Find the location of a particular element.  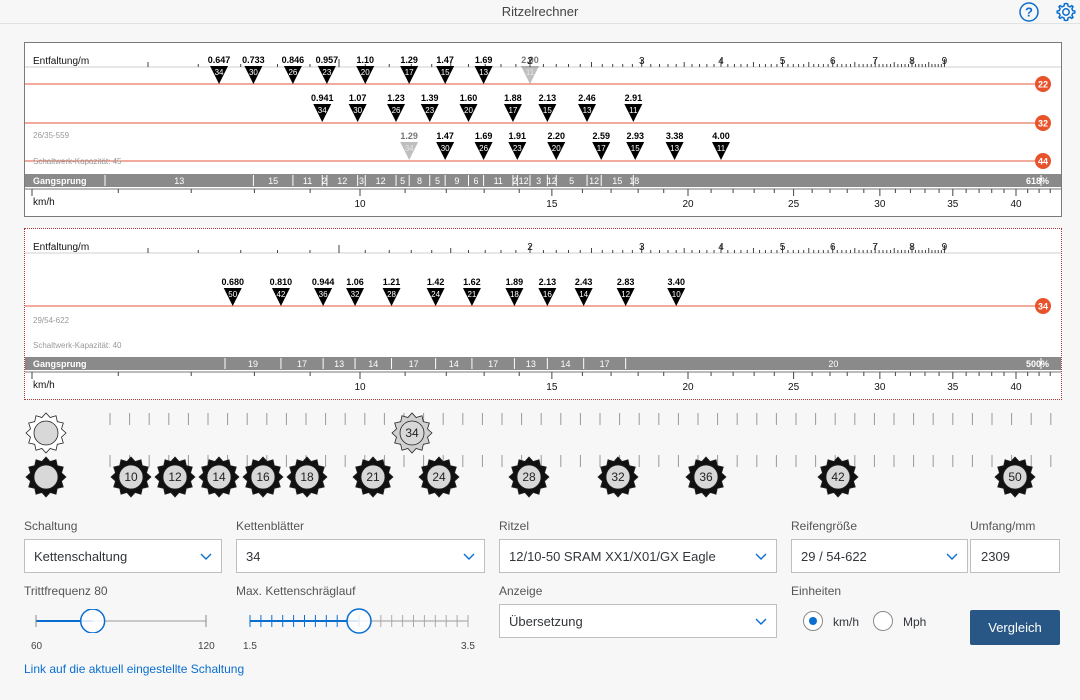

entfaltung-label: Entfaltung/m is located at coordinates (61, 247).